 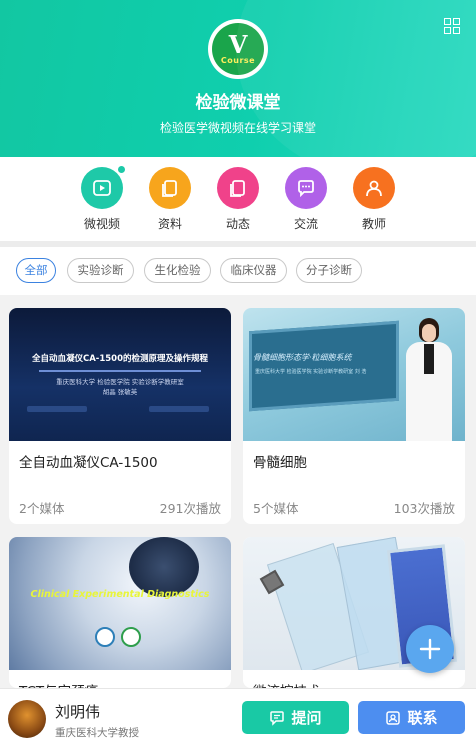 I want to click on nav-item-teachers: 教师, so click(x=374, y=199).